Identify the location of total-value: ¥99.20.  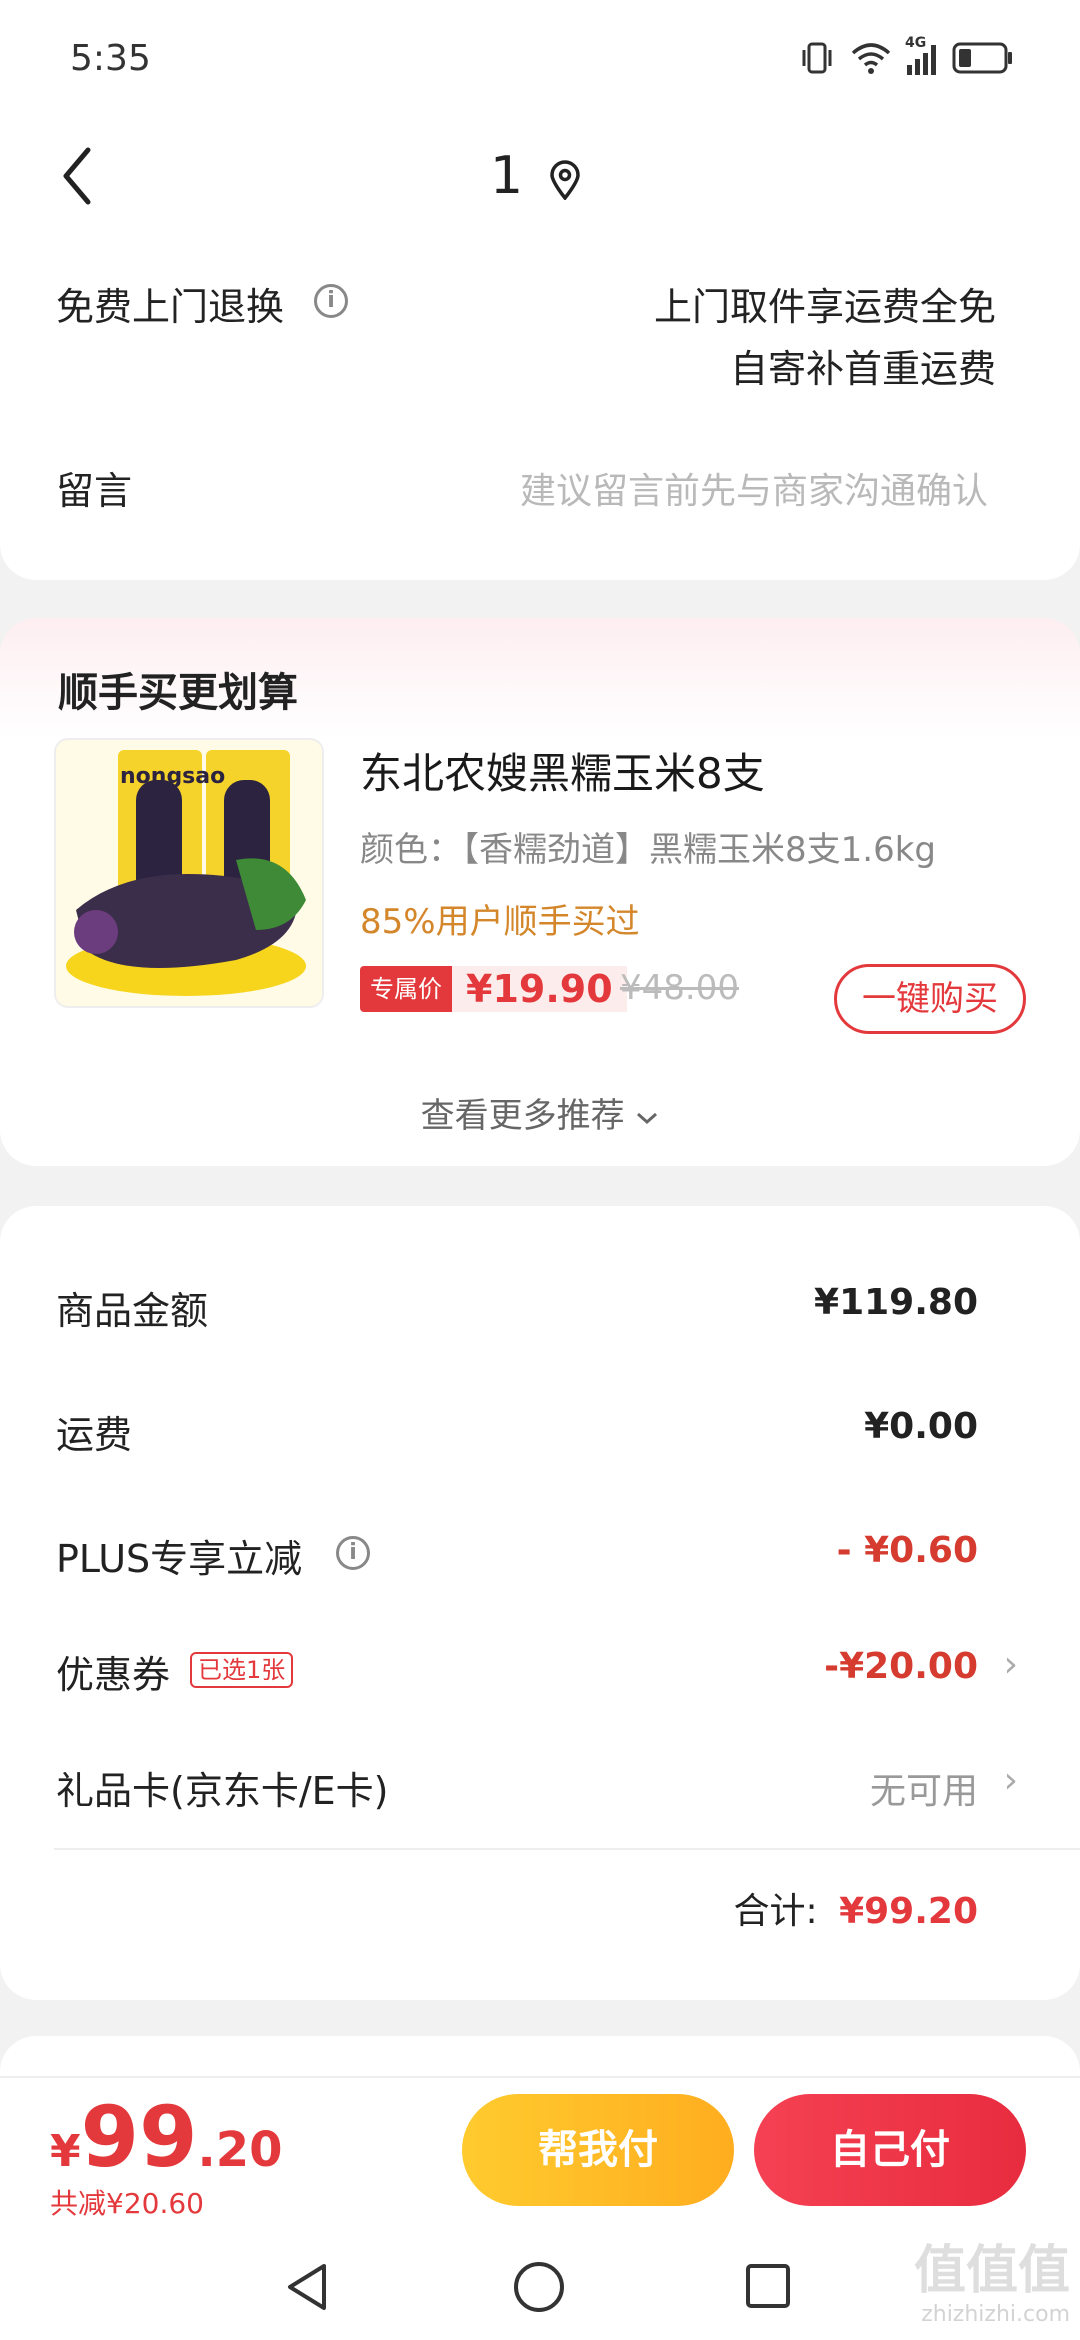
(908, 1911).